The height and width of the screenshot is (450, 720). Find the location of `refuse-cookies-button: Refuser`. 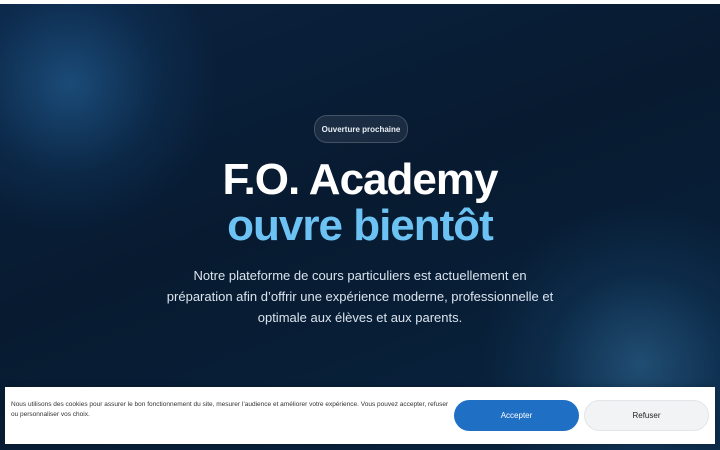

refuse-cookies-button: Refuser is located at coordinates (646, 415).